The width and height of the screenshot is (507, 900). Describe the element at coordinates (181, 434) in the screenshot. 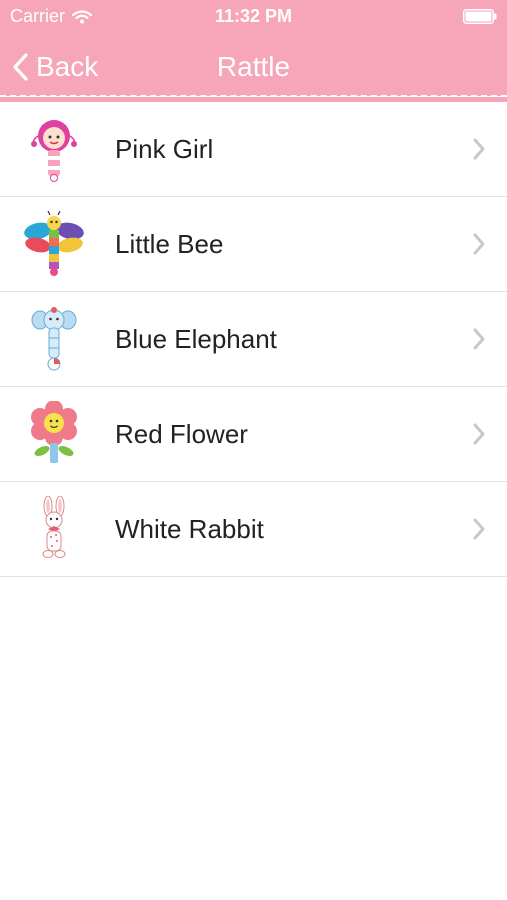

I see `list-item-label: Red Flower` at that location.